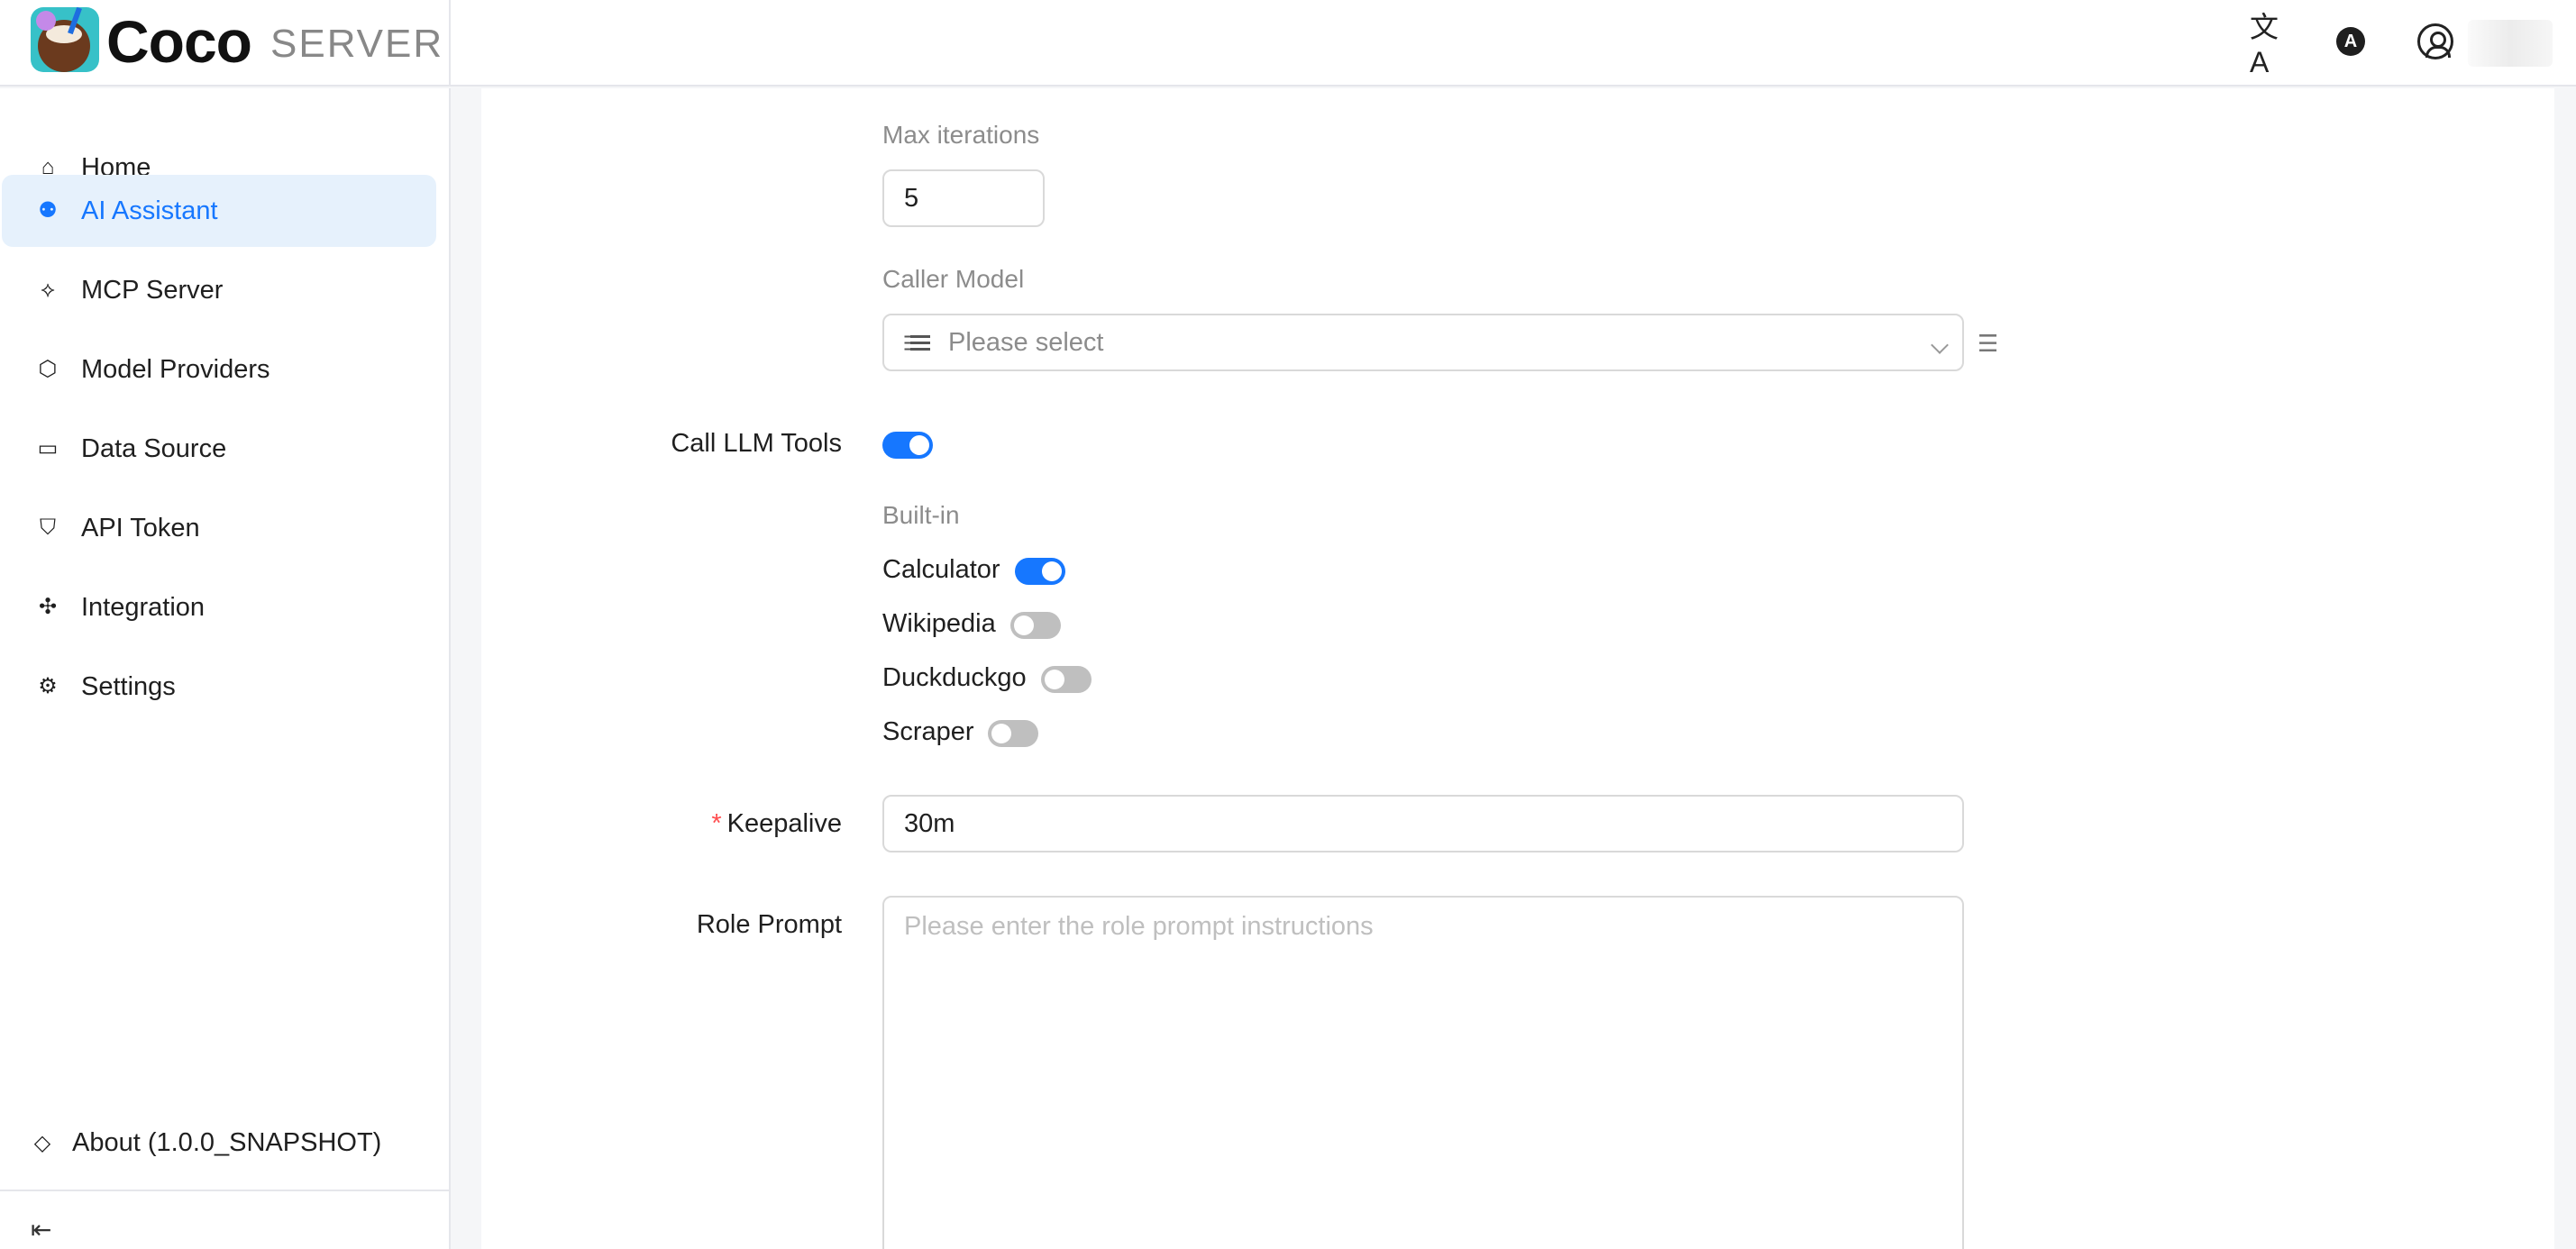  I want to click on duckduckgo-label: Duckduckgo, so click(955, 677).